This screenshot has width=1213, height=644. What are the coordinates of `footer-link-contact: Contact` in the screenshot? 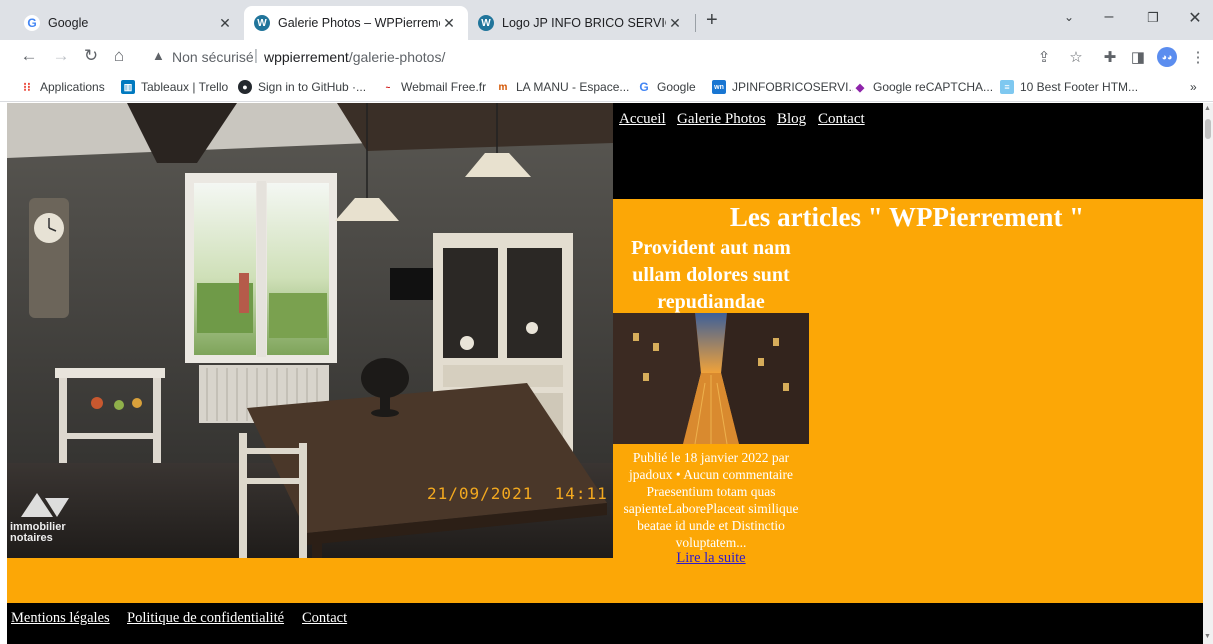 It's located at (324, 618).